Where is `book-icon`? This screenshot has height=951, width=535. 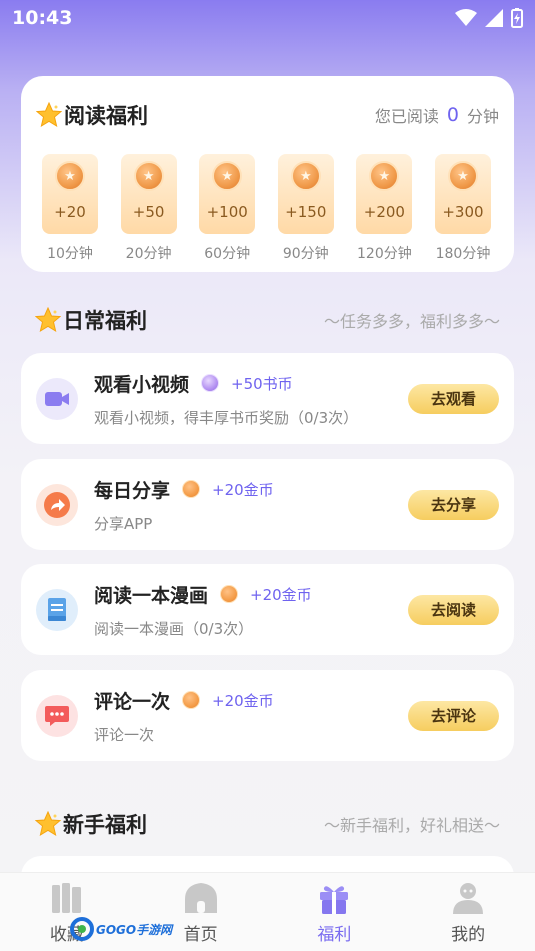
book-icon is located at coordinates (57, 609).